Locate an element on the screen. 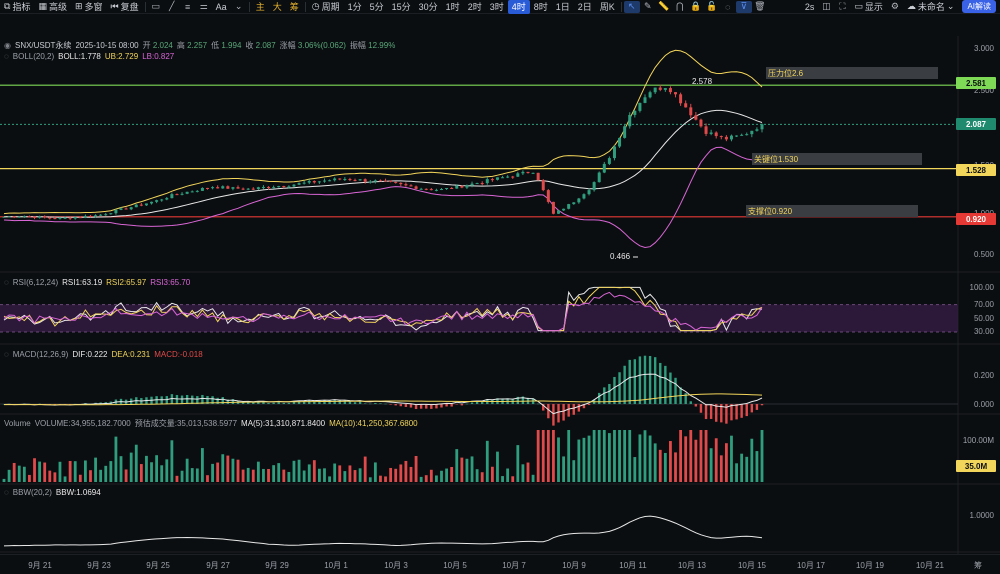 The image size is (1000, 574). x-tick: 10月 11 is located at coordinates (633, 565).